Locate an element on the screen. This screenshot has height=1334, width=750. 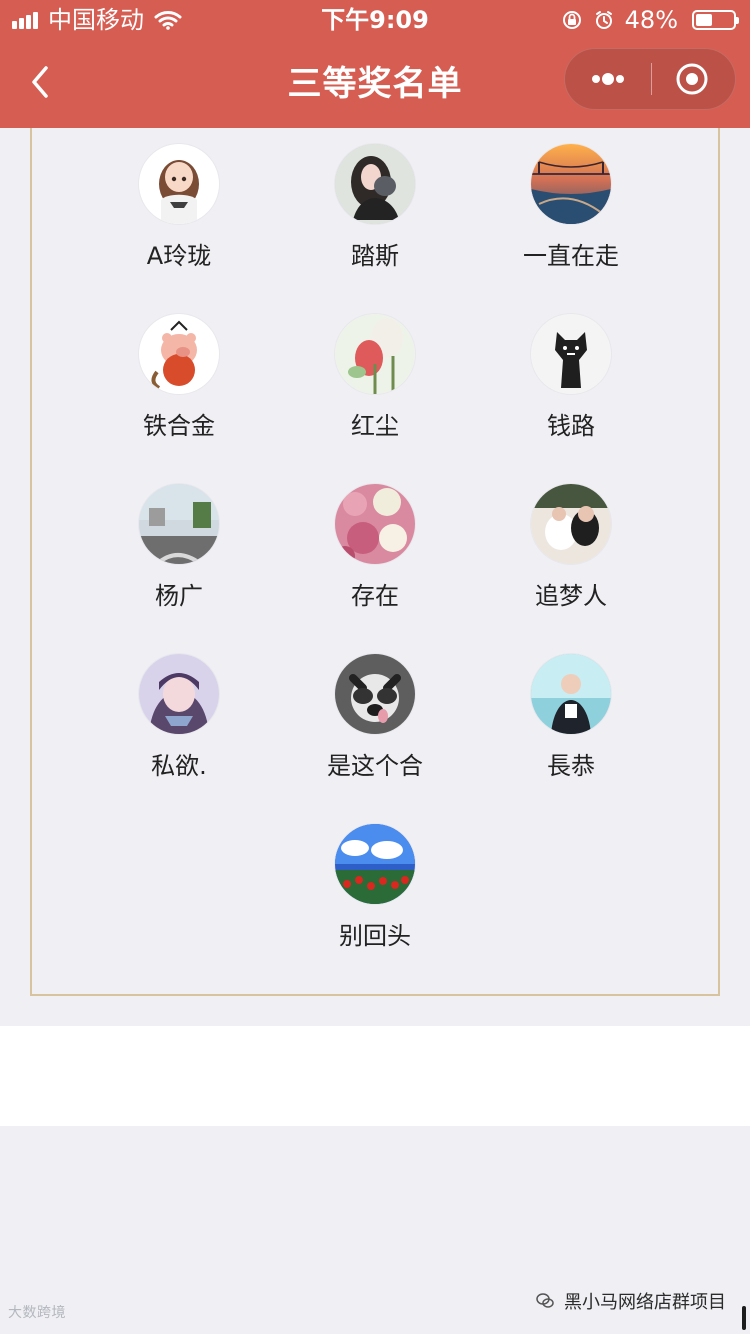
winner-item: 杨广 is located at coordinates (179, 549).